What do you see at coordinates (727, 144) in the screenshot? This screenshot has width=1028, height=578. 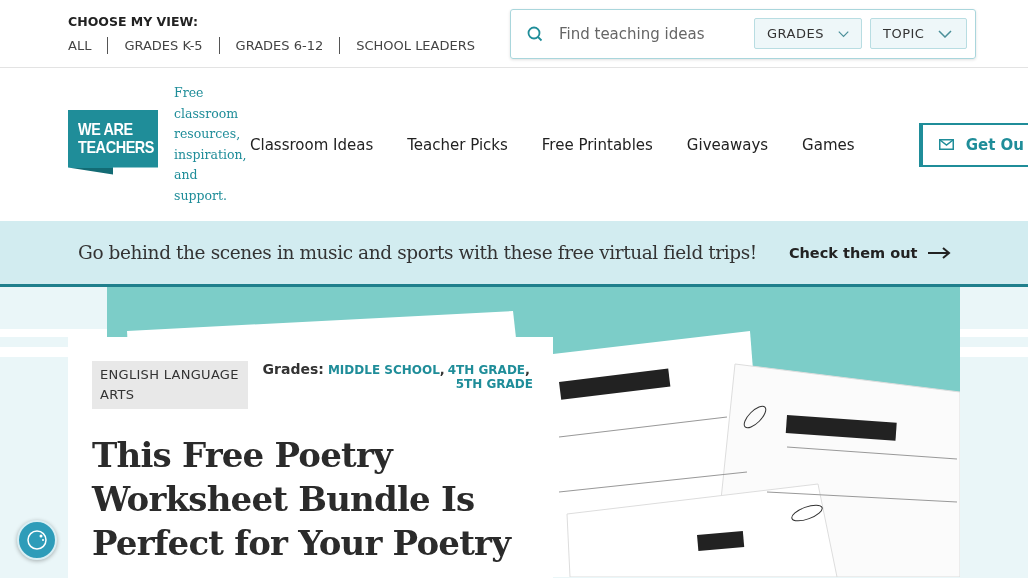 I see `nav-link: Giveaways` at bounding box center [727, 144].